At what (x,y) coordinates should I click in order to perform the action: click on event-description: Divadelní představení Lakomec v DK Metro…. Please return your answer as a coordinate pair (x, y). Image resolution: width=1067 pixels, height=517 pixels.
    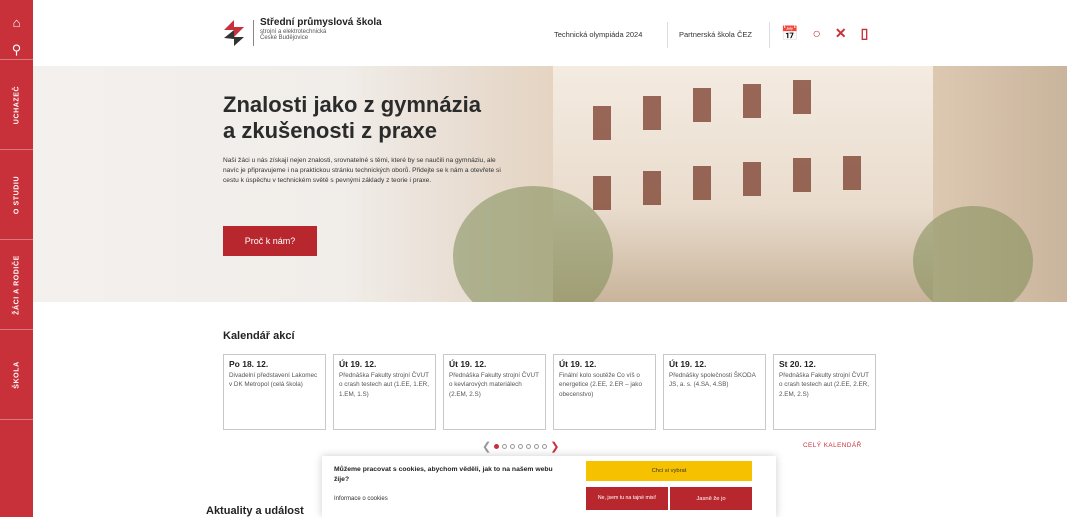
    Looking at the image, I should click on (273, 380).